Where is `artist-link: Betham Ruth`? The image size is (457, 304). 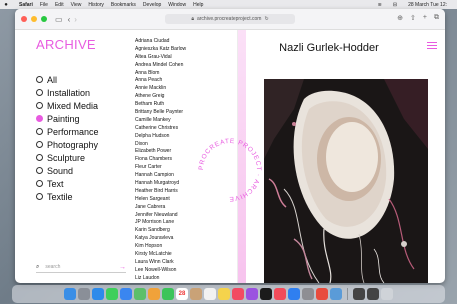
artist-link: Betham Ruth is located at coordinates (175, 105).